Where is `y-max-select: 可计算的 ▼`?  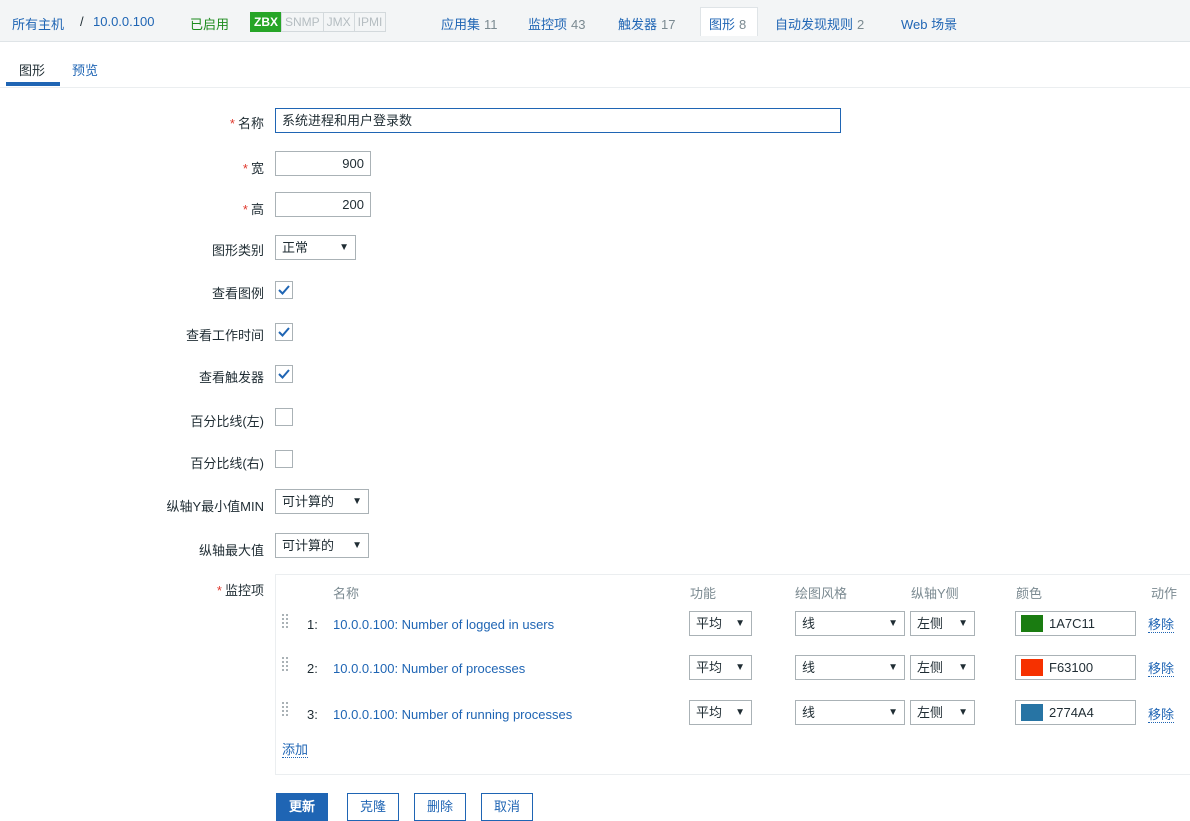
y-max-select: 可计算的 ▼ is located at coordinates (322, 545).